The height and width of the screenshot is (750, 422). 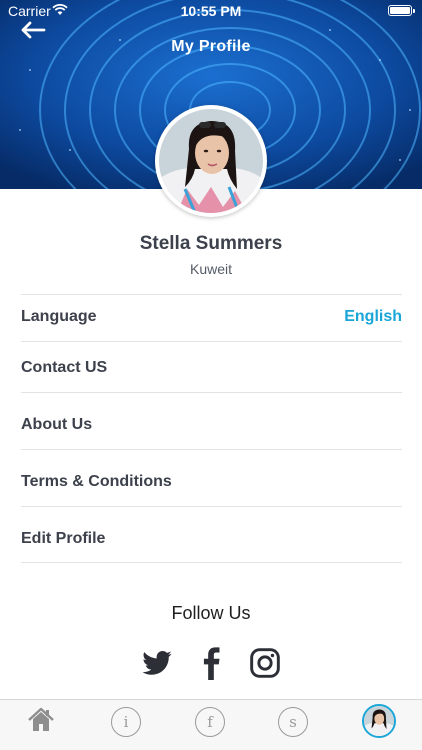 I want to click on home-icon, so click(x=41, y=719).